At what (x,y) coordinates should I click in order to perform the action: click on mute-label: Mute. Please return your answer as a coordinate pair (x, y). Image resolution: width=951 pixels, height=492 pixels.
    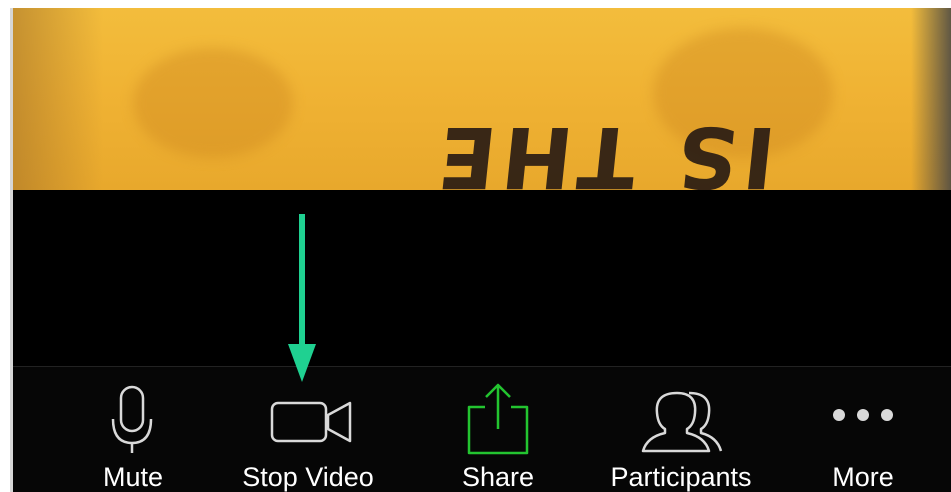
    Looking at the image, I should click on (133, 477).